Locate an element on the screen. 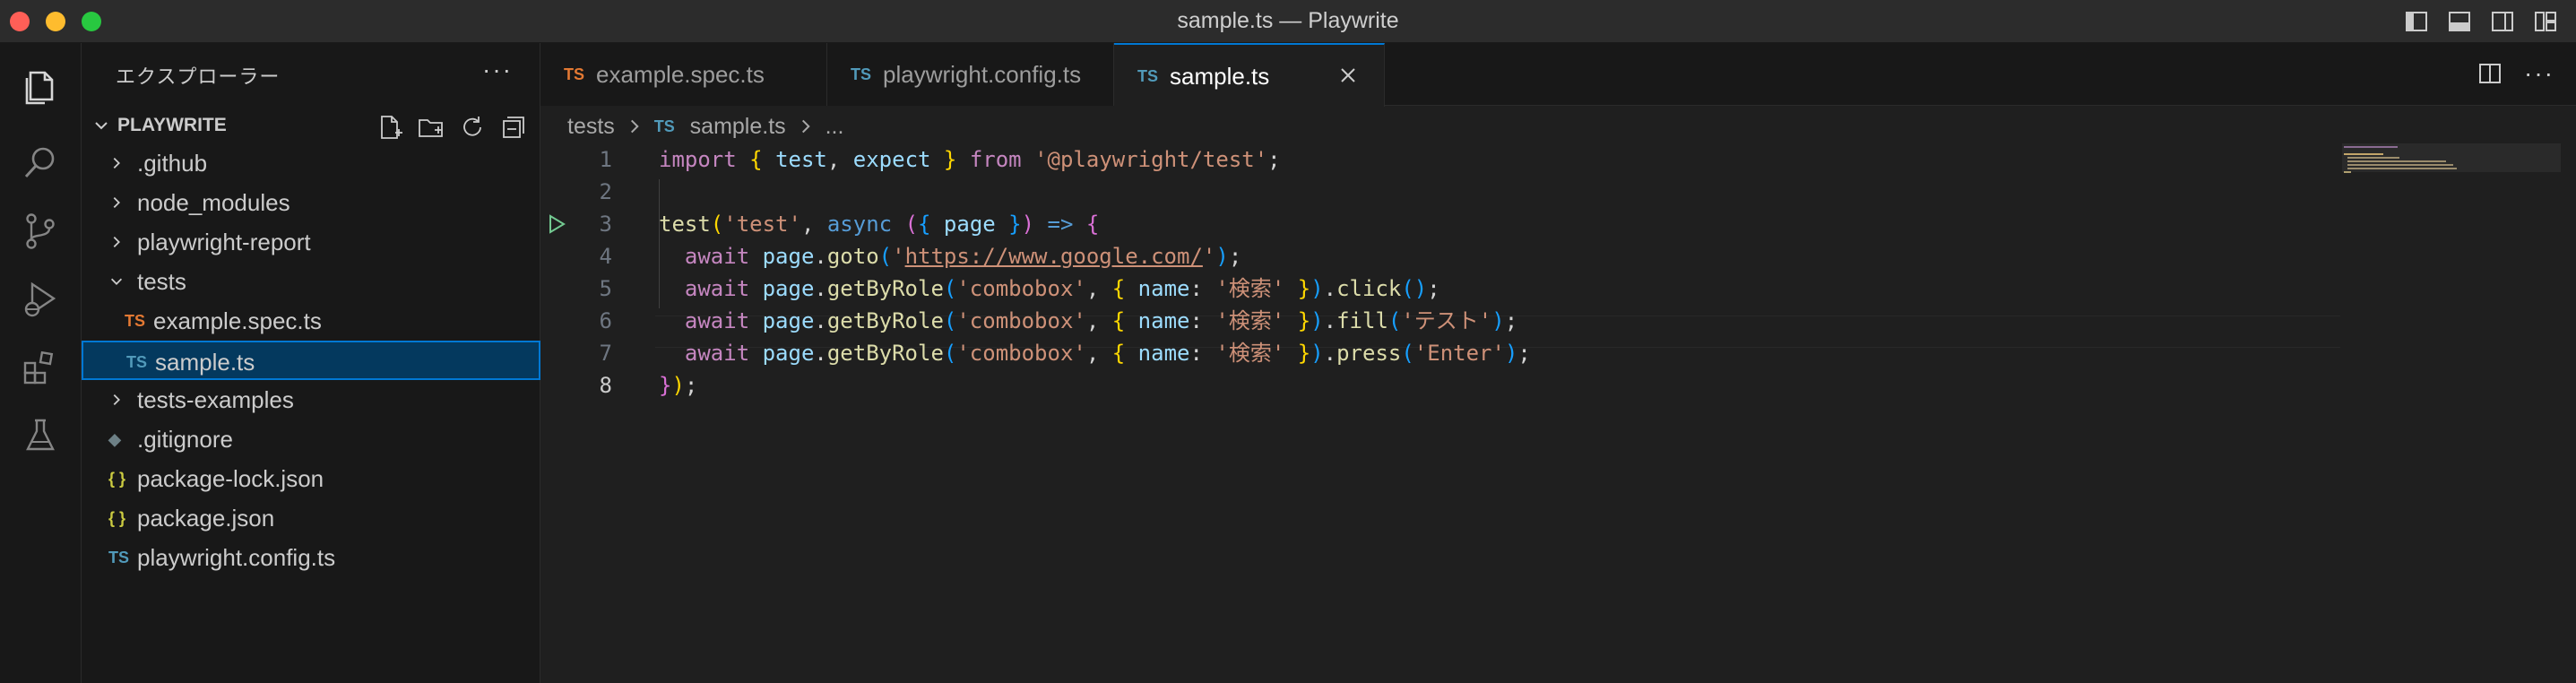 This screenshot has height=683, width=2576. toggle-primary-sidebar-icon is located at coordinates (2416, 21).